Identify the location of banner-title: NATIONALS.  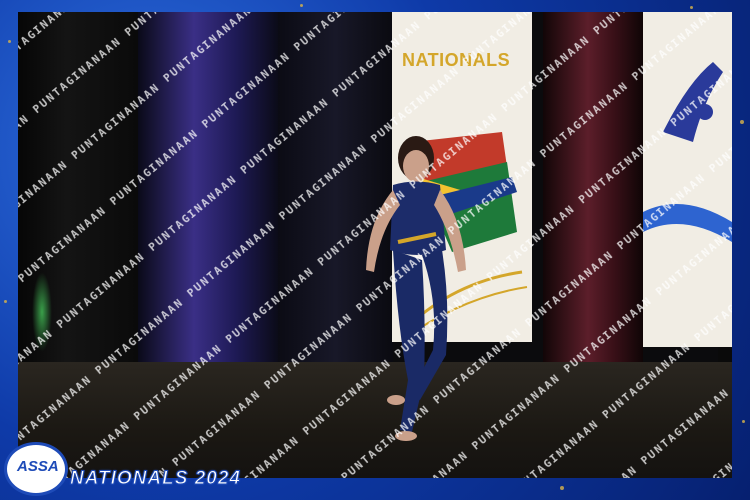
(456, 60).